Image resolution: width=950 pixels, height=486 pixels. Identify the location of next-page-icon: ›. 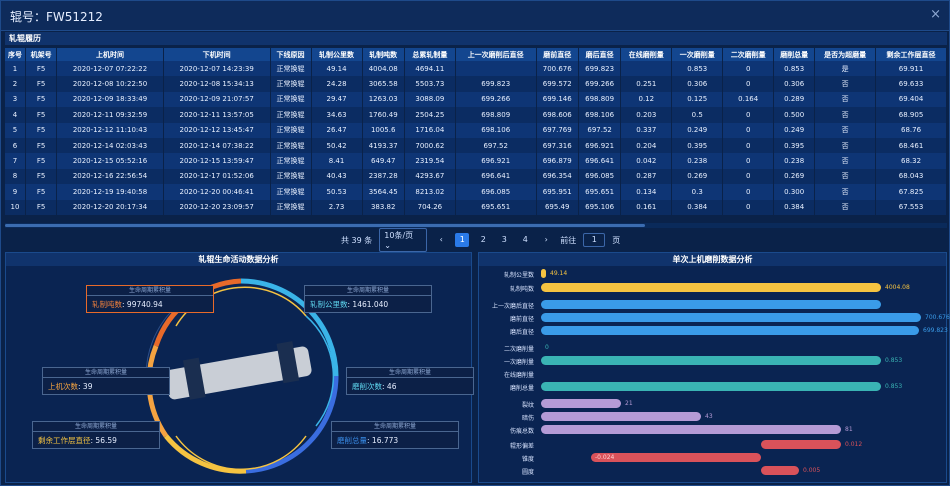
(546, 240).